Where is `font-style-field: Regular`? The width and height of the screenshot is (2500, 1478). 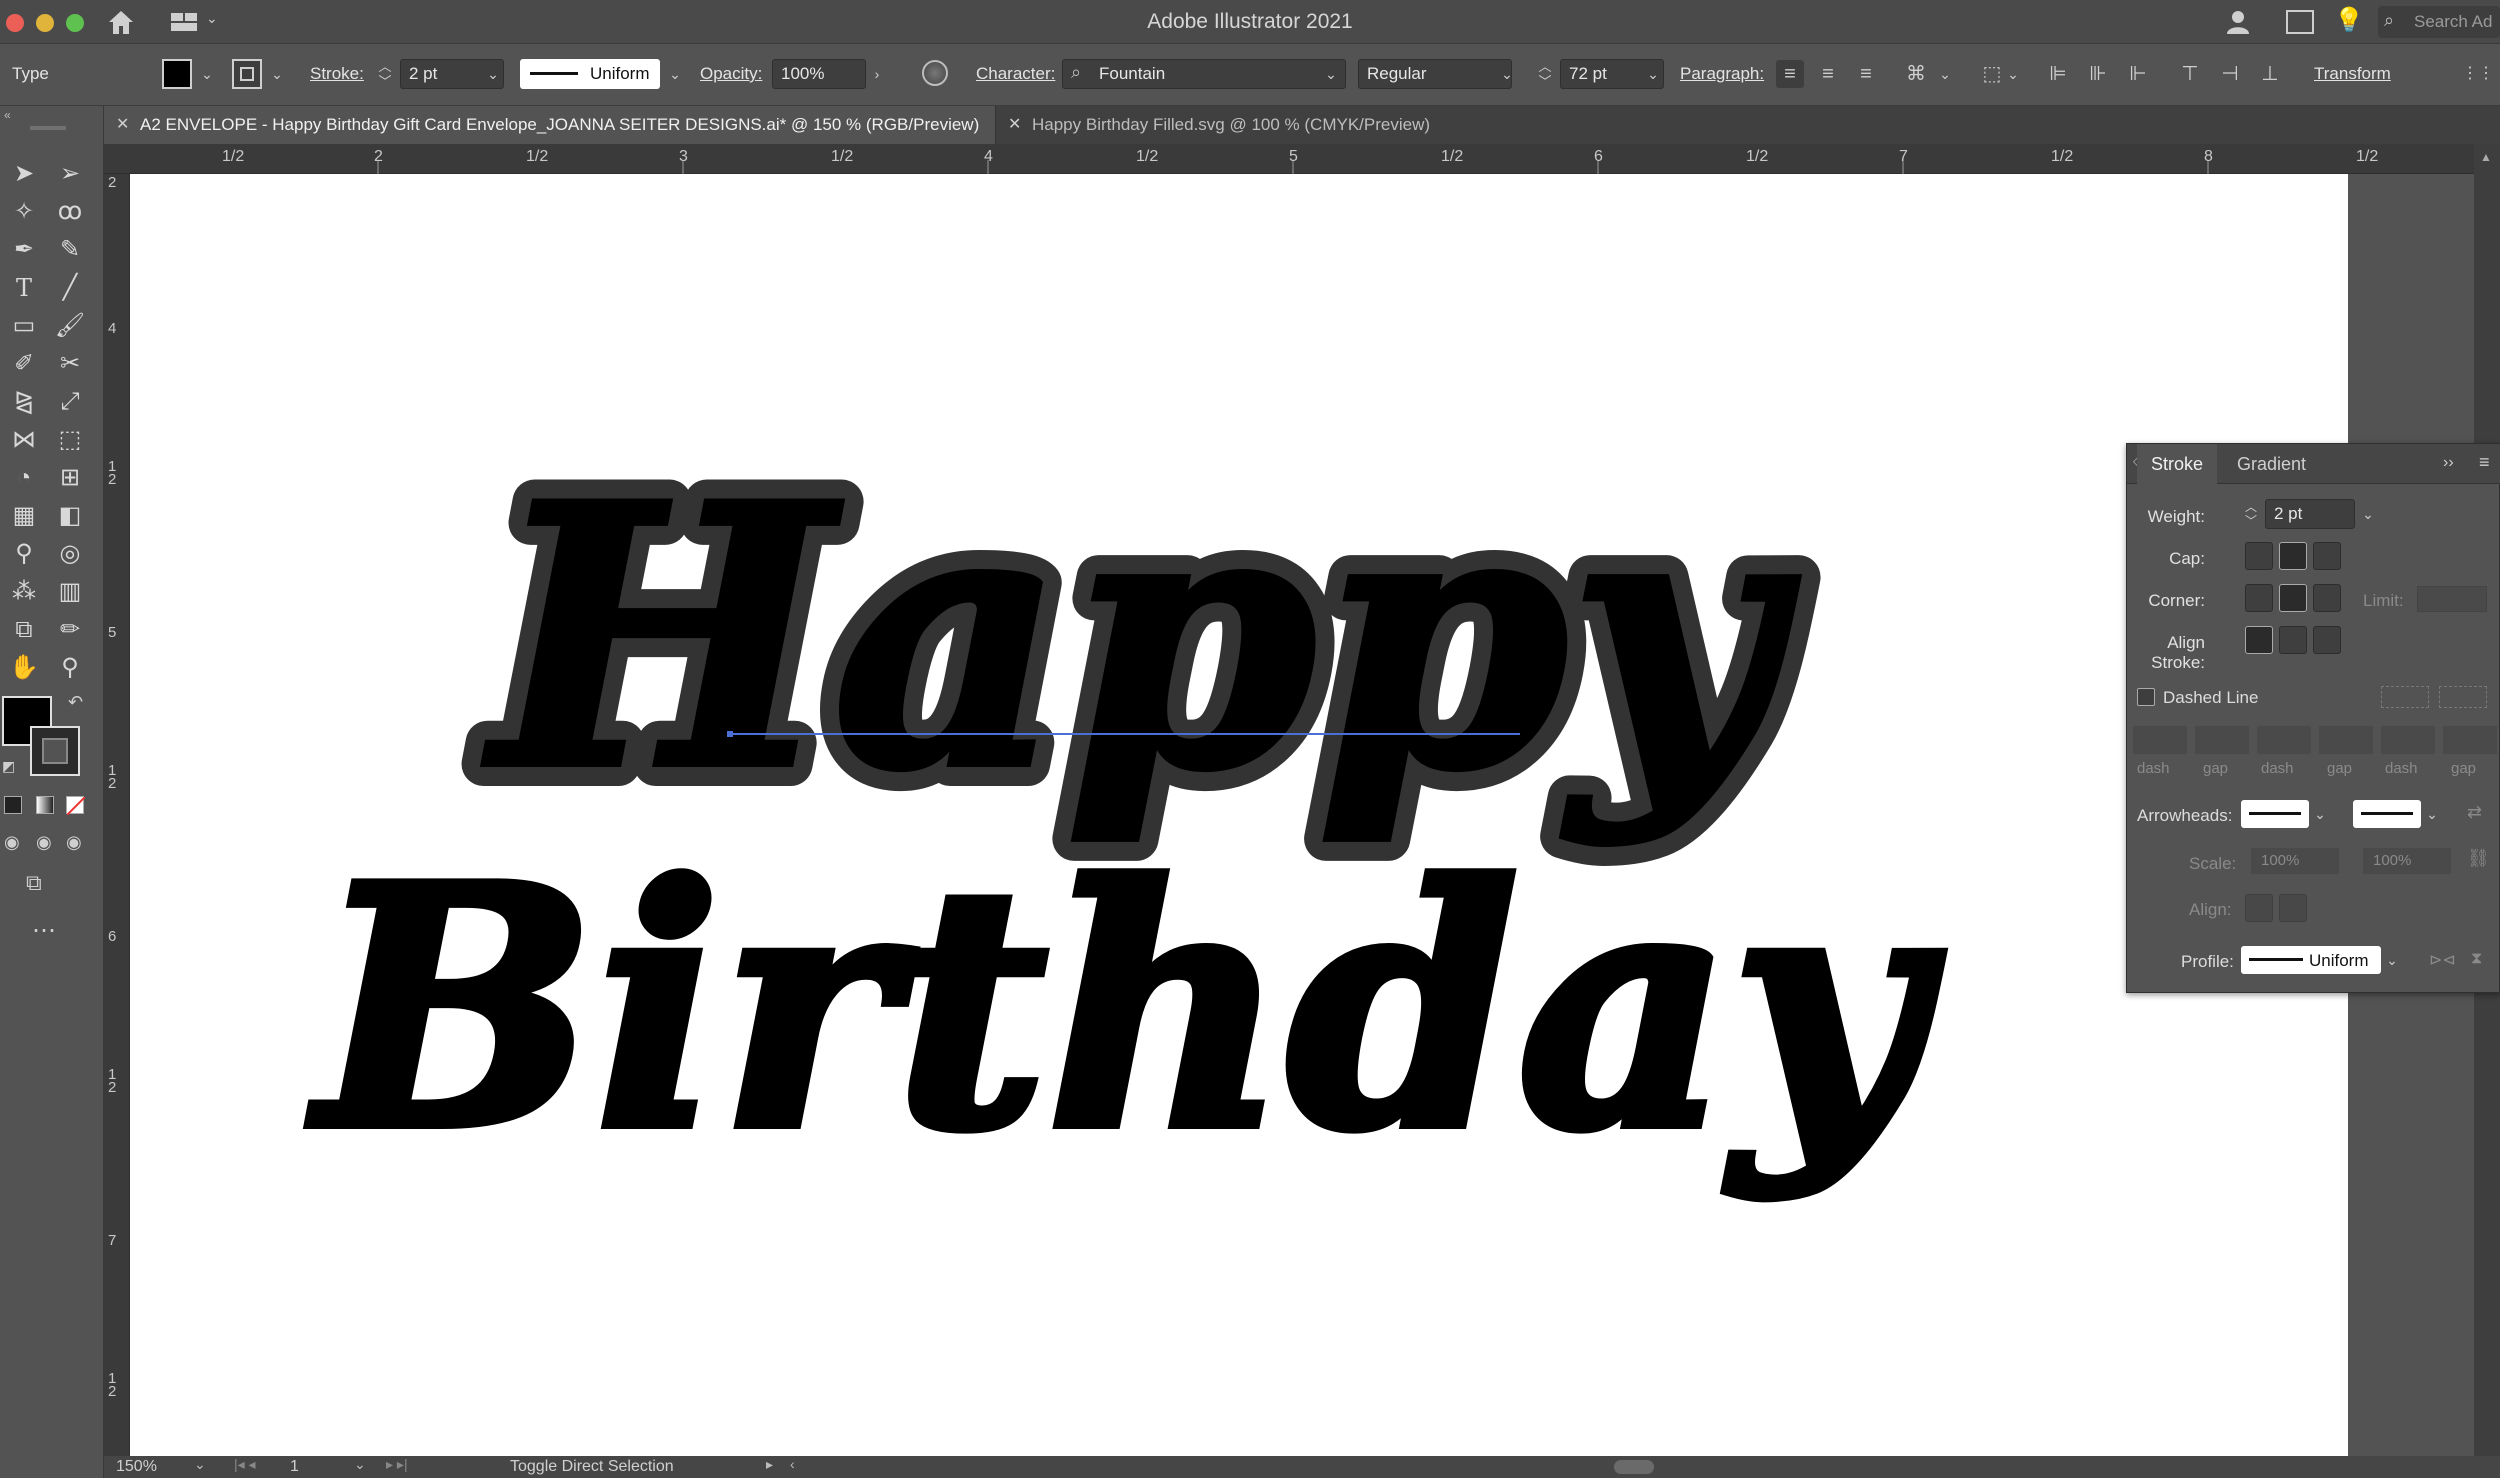
font-style-field: Regular is located at coordinates (1435, 74).